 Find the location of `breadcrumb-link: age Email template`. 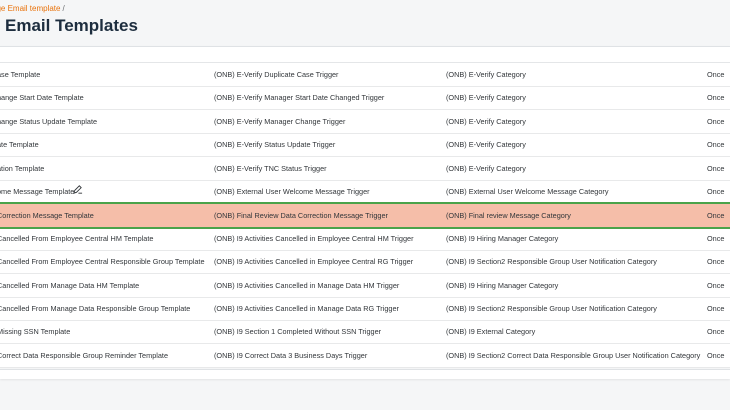

breadcrumb-link: age Email template is located at coordinates (30, 8).